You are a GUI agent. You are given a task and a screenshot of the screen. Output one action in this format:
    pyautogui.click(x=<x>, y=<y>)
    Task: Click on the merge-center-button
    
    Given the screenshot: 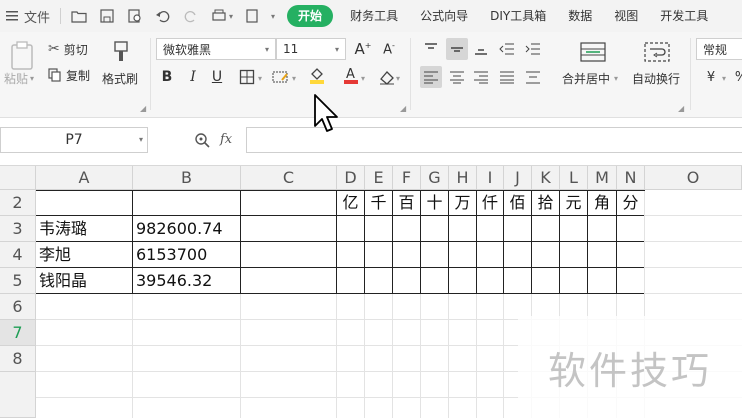 What is the action you would take?
    pyautogui.click(x=593, y=52)
    